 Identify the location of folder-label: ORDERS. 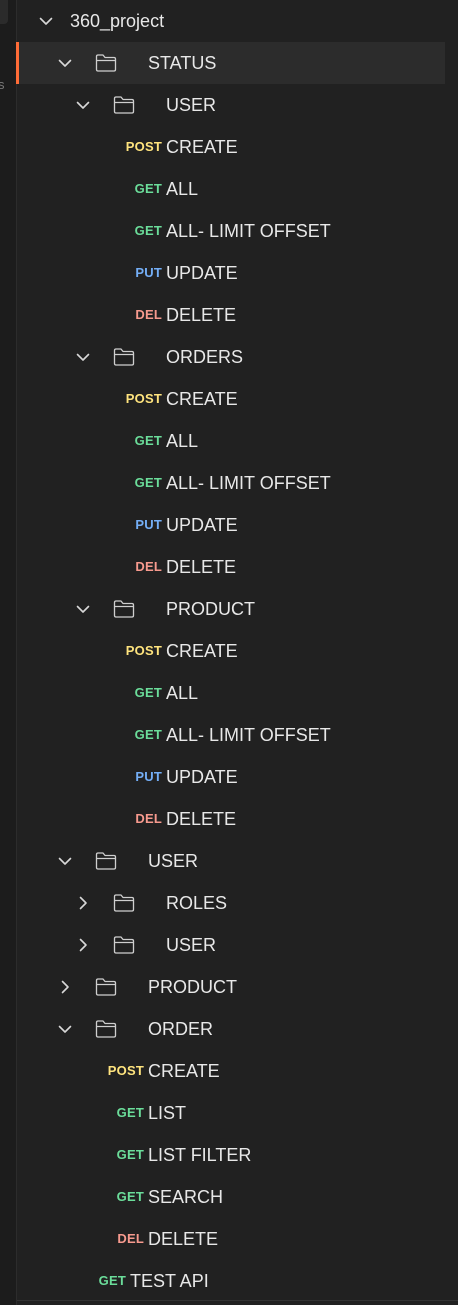
(205, 357).